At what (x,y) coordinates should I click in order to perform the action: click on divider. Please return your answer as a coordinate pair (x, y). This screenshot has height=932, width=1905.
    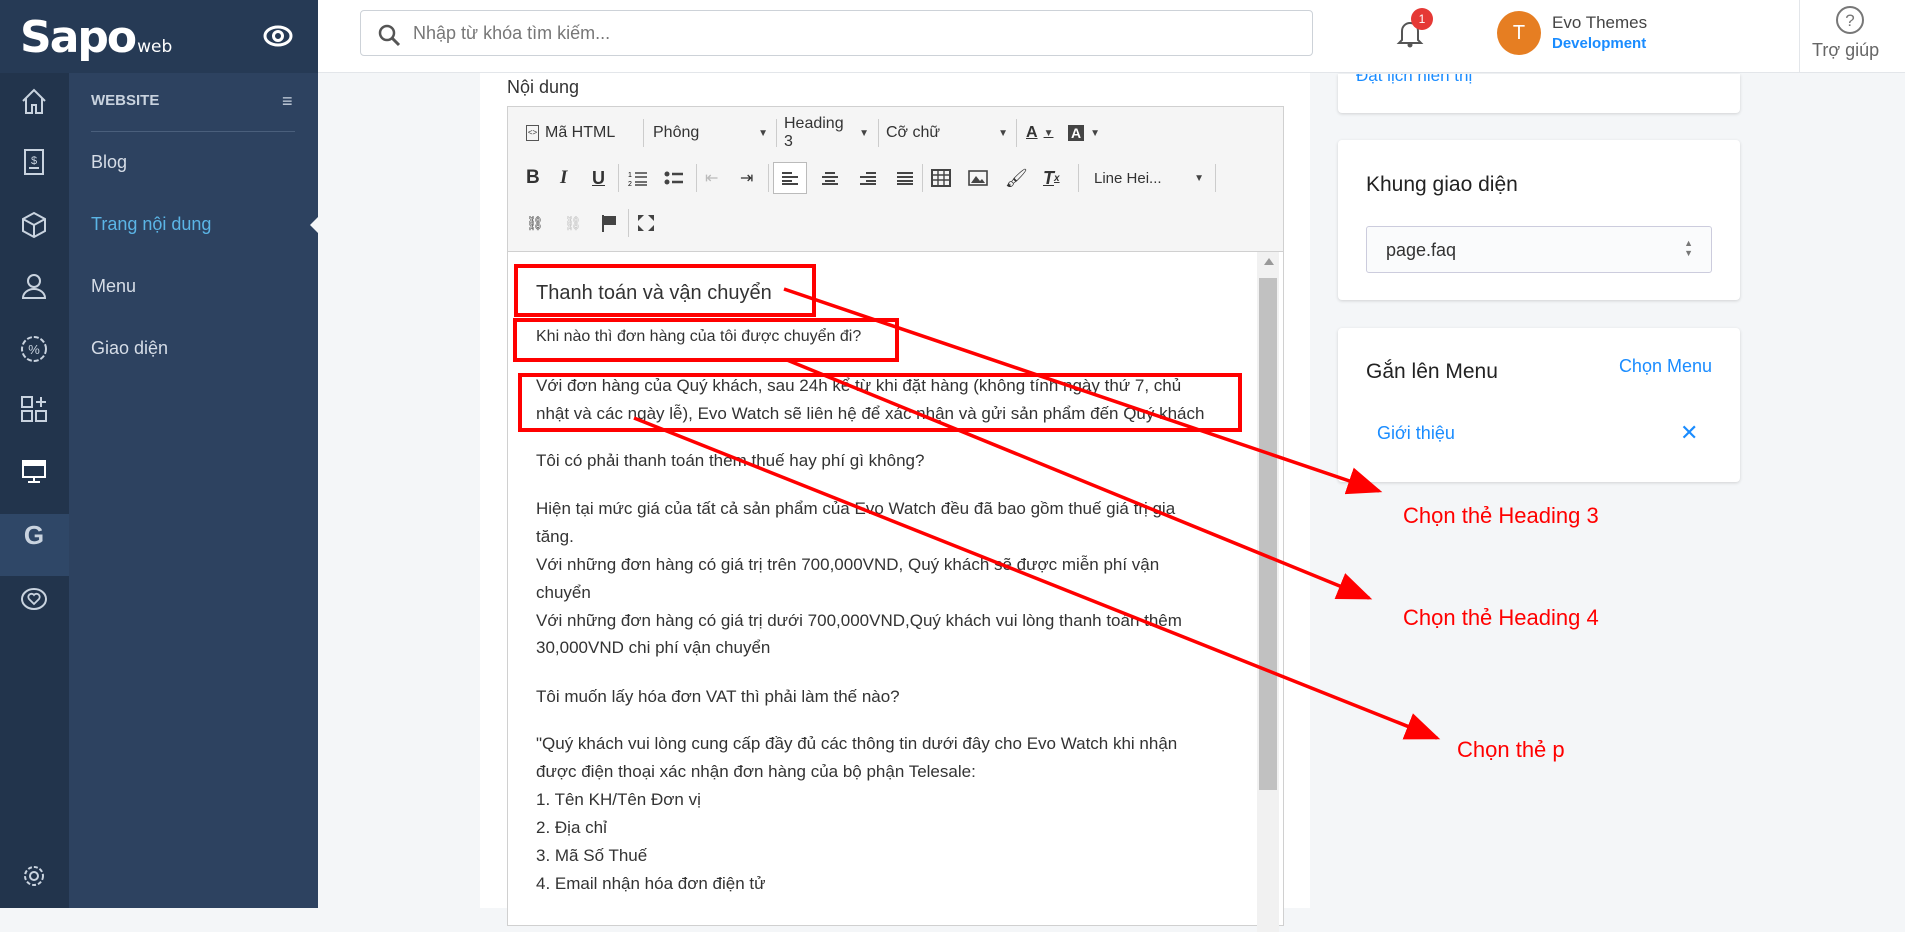
    Looking at the image, I should click on (193, 131).